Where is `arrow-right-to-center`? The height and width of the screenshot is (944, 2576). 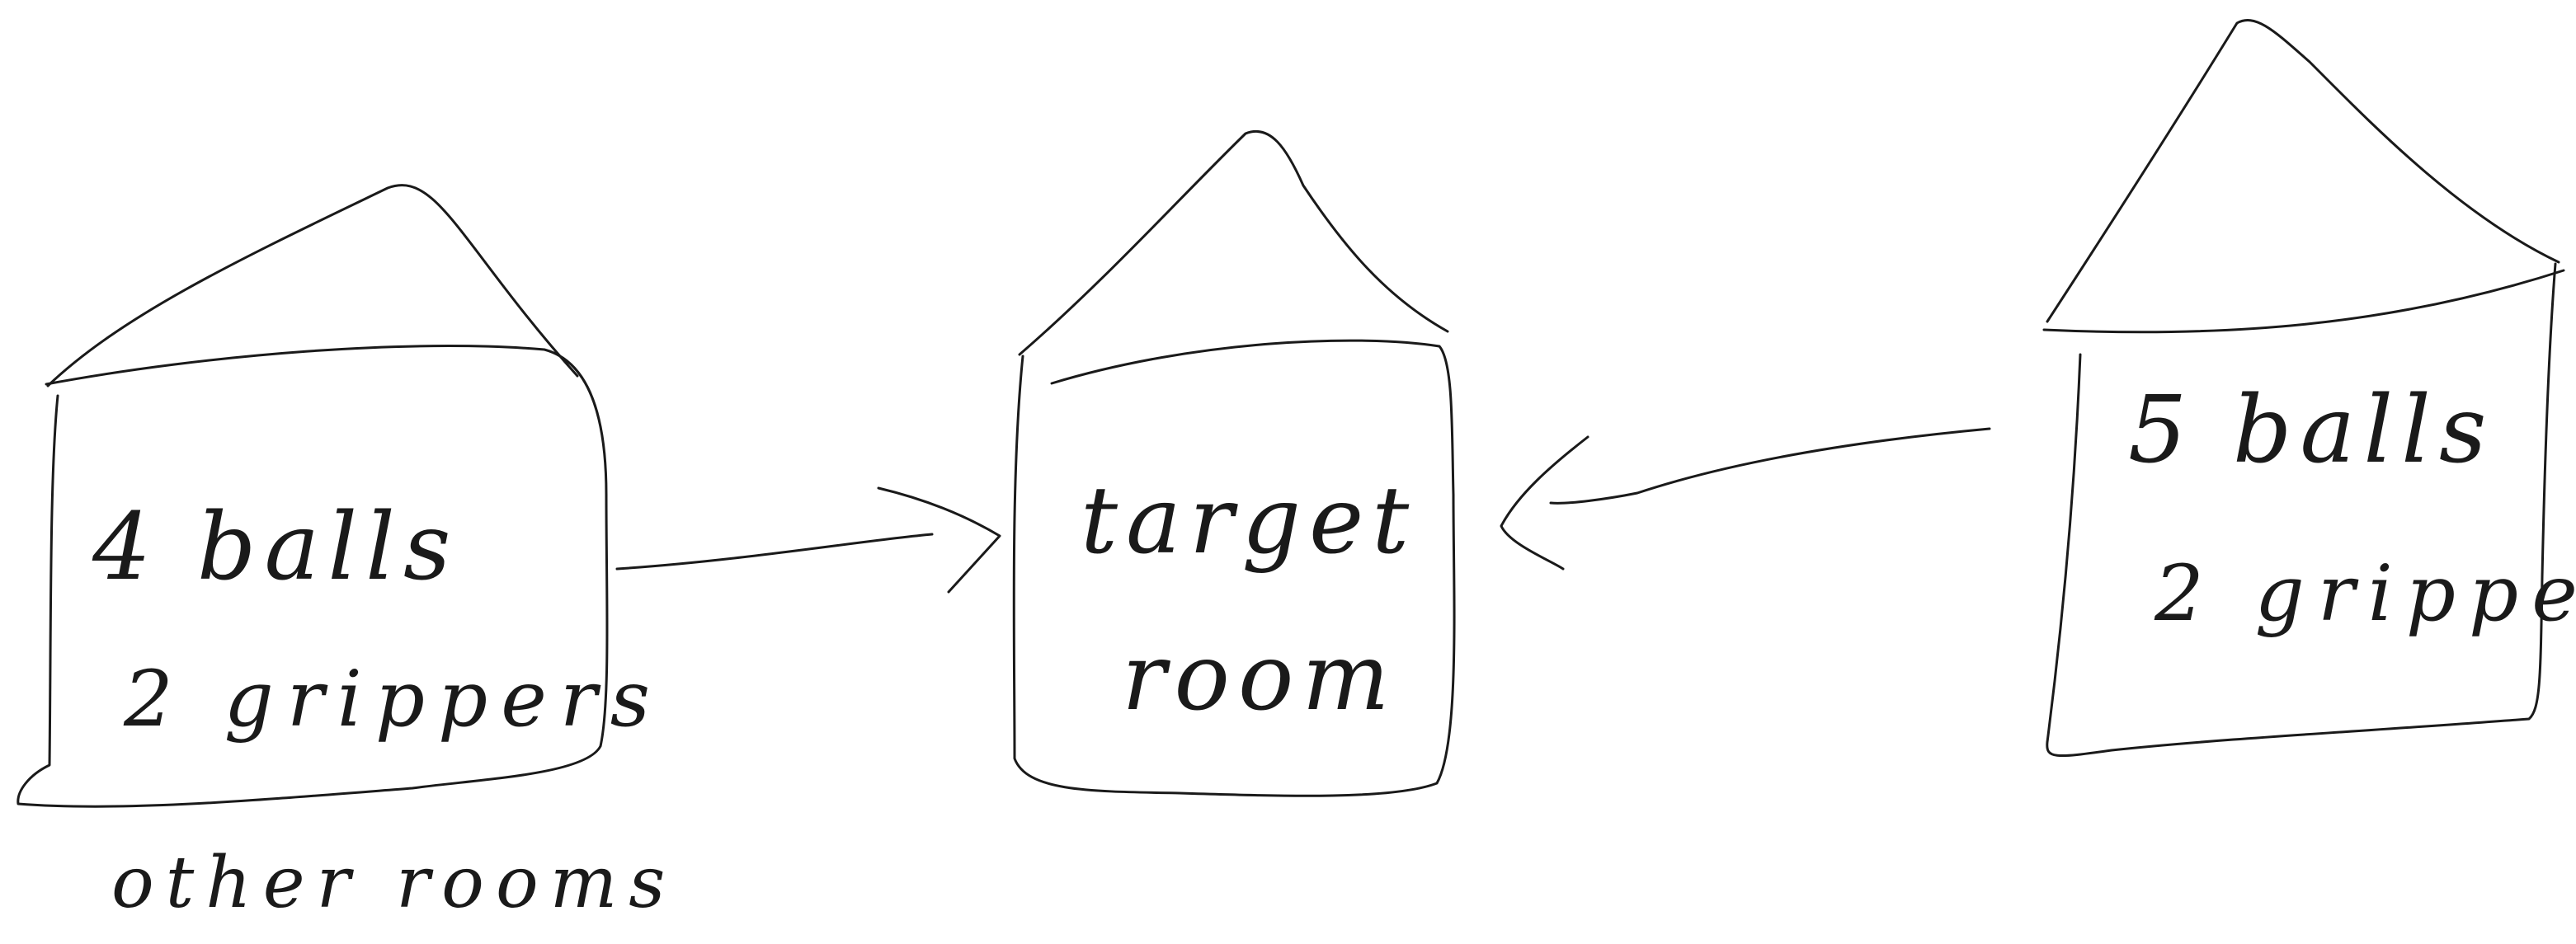 arrow-right-to-center is located at coordinates (1745, 499).